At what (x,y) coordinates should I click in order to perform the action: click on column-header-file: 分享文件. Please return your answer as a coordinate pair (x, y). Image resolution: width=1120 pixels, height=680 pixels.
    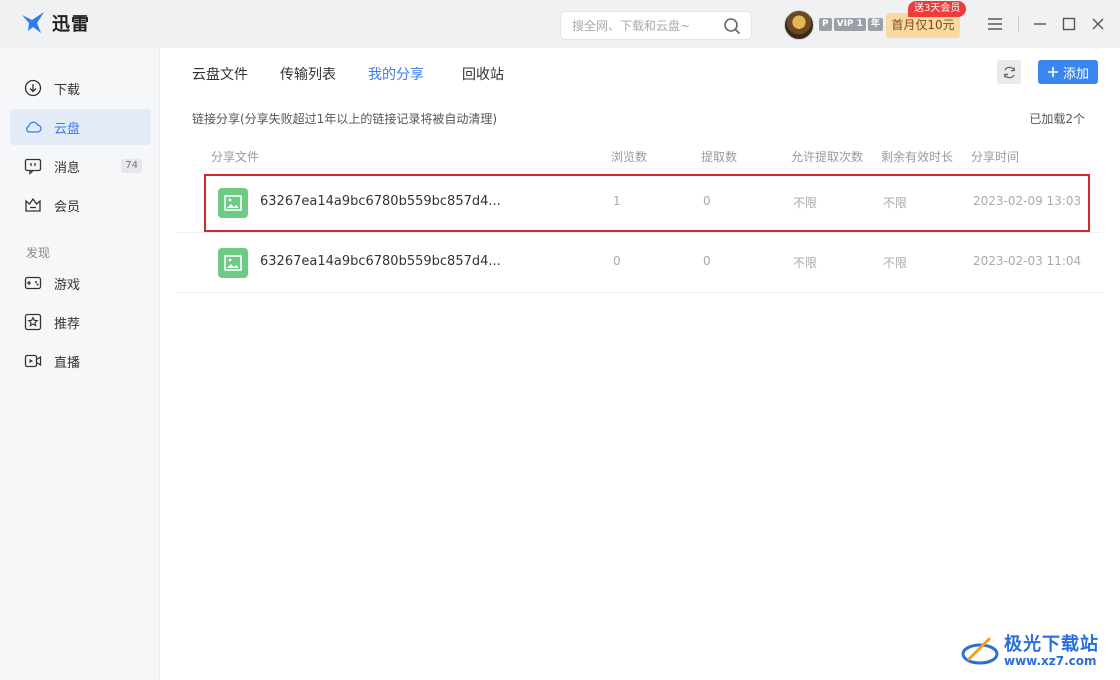
    Looking at the image, I should click on (235, 157).